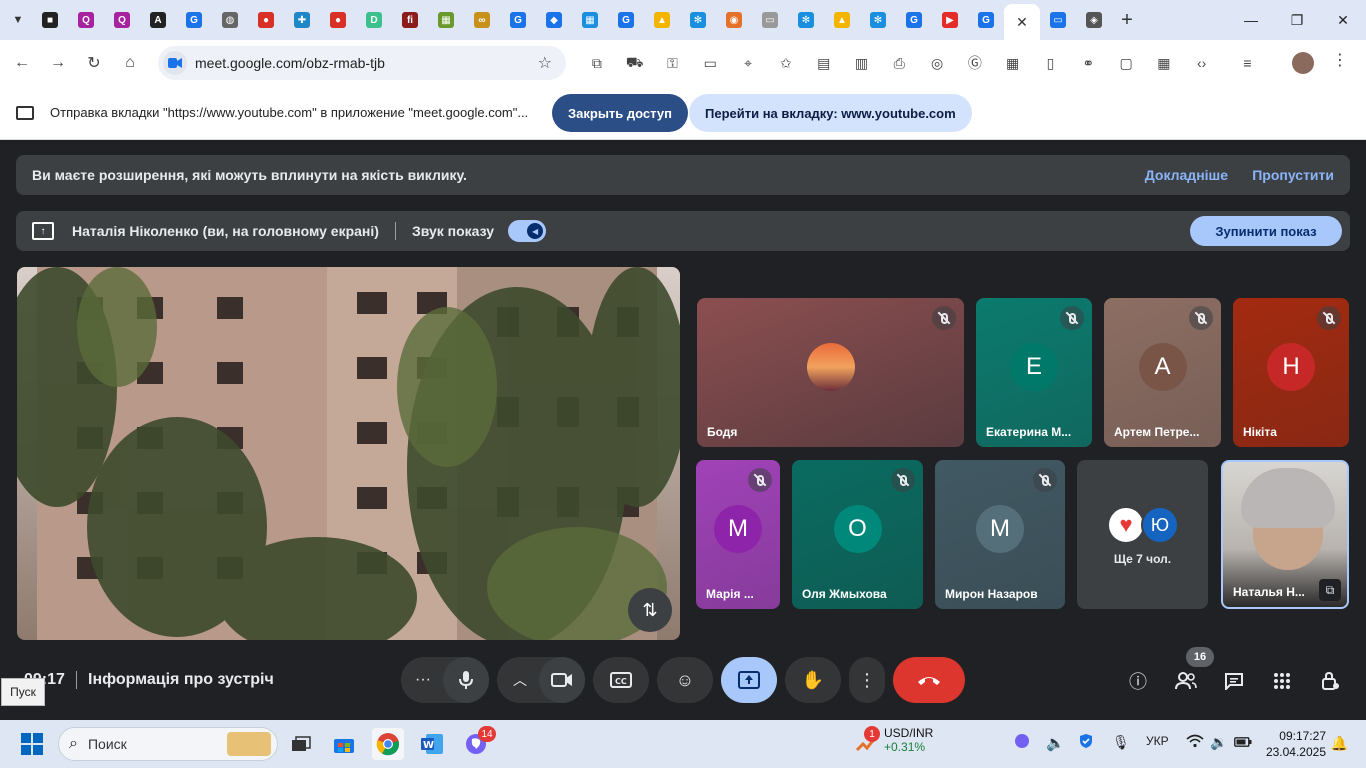  I want to click on chevron-up-icon: ︿, so click(520, 680).